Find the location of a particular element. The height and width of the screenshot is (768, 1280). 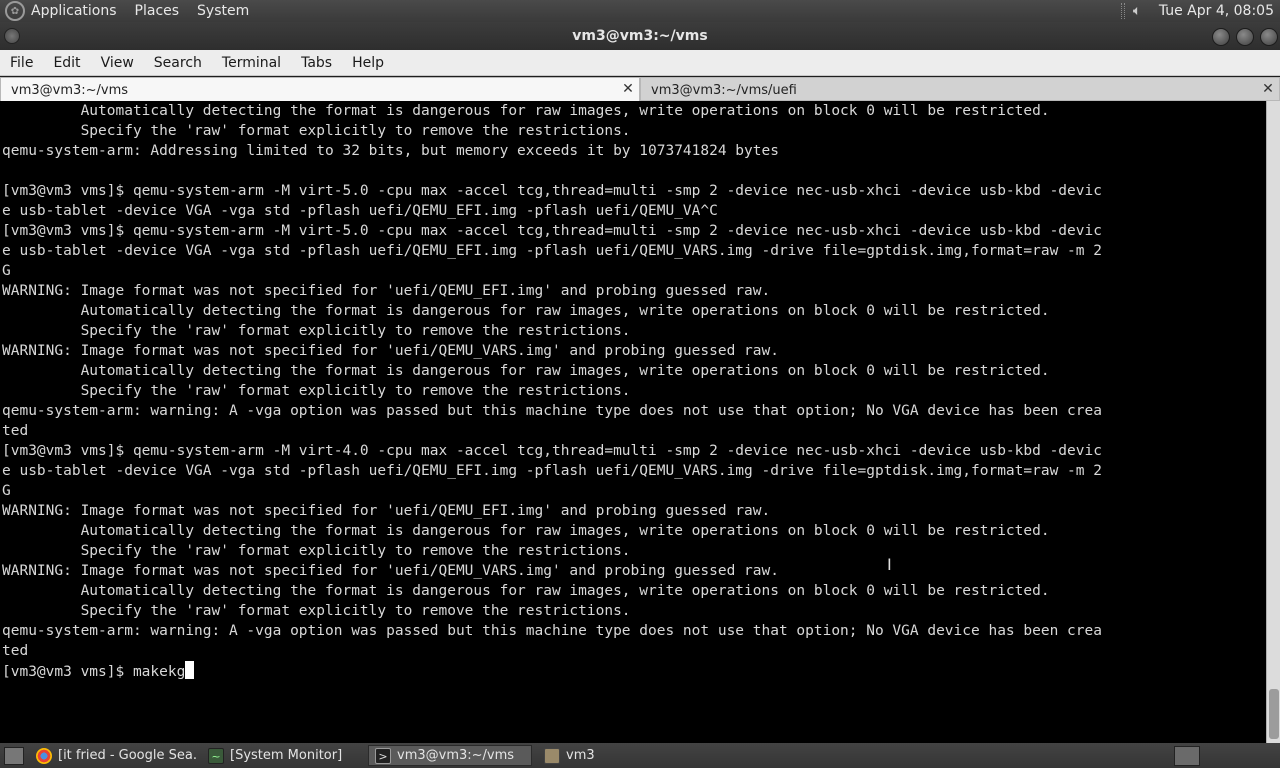

terminal-icon: > is located at coordinates (383, 755).